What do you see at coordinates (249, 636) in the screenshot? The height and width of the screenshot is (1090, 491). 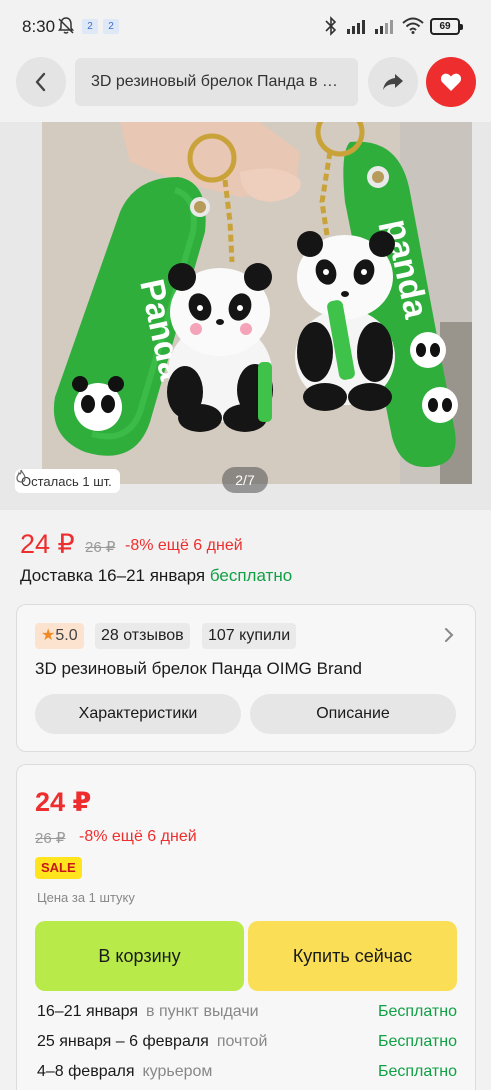 I see `purchases-chip: 107 купили` at bounding box center [249, 636].